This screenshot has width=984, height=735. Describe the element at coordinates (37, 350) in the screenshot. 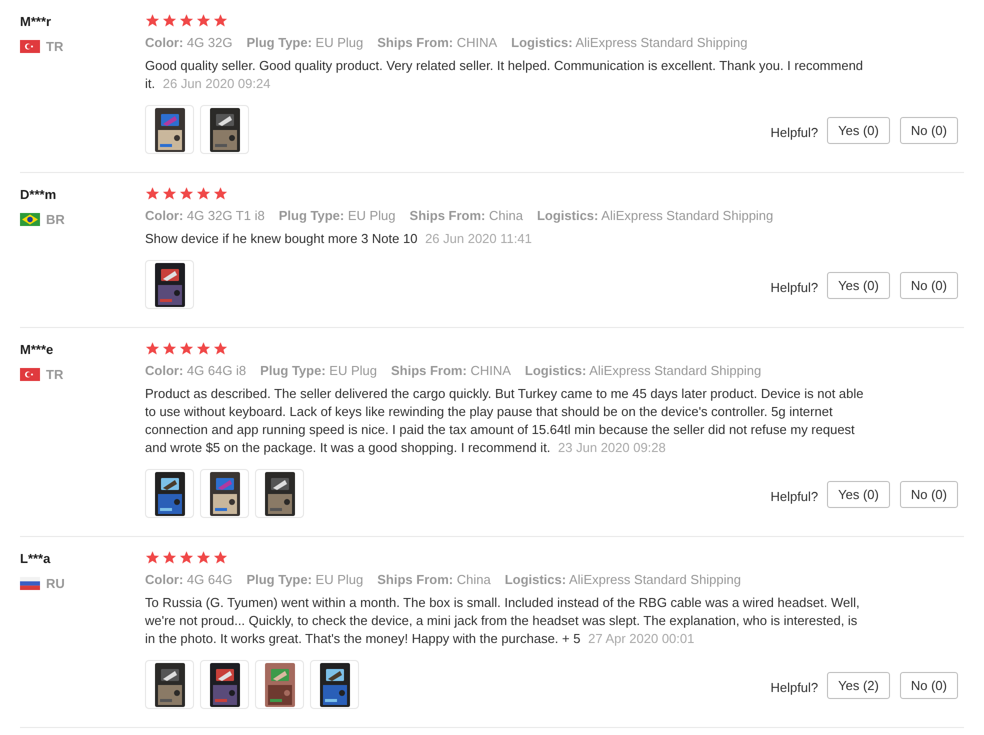

I see `reviewer-name: M***e` at that location.